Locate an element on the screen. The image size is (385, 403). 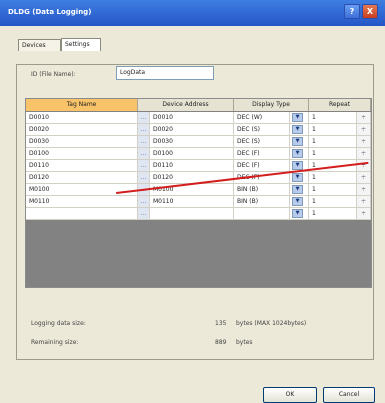
table-row: M0110 ... M0110 BIN (B) ▼ 1 ÷ is located at coordinates (198, 202).